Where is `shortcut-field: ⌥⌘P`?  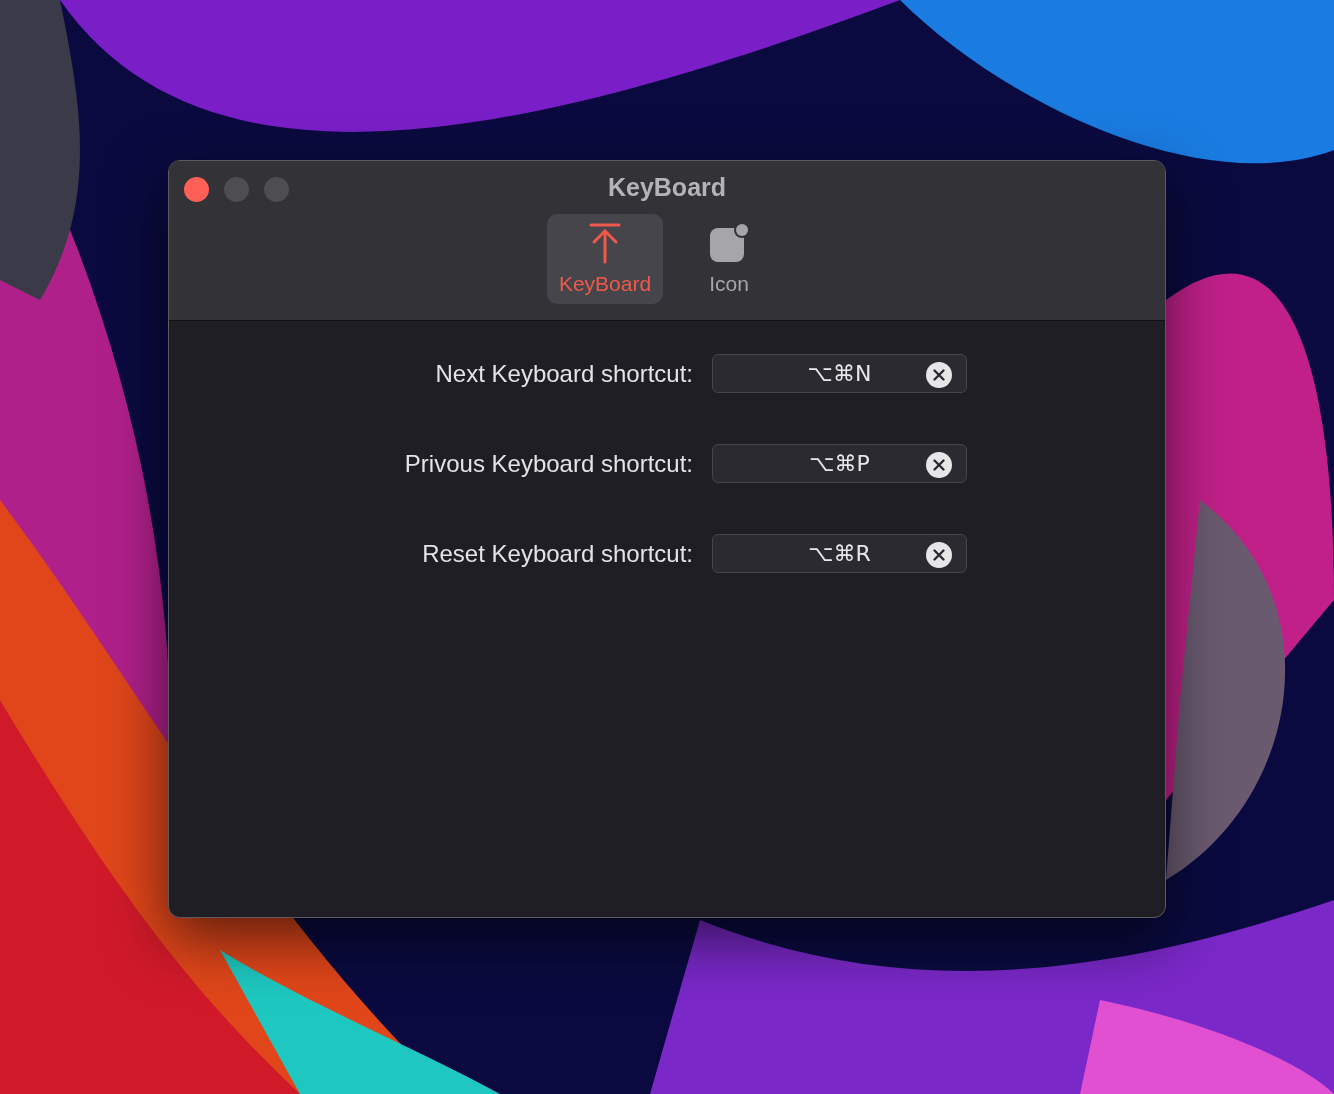
shortcut-field: ⌥⌘P is located at coordinates (839, 463).